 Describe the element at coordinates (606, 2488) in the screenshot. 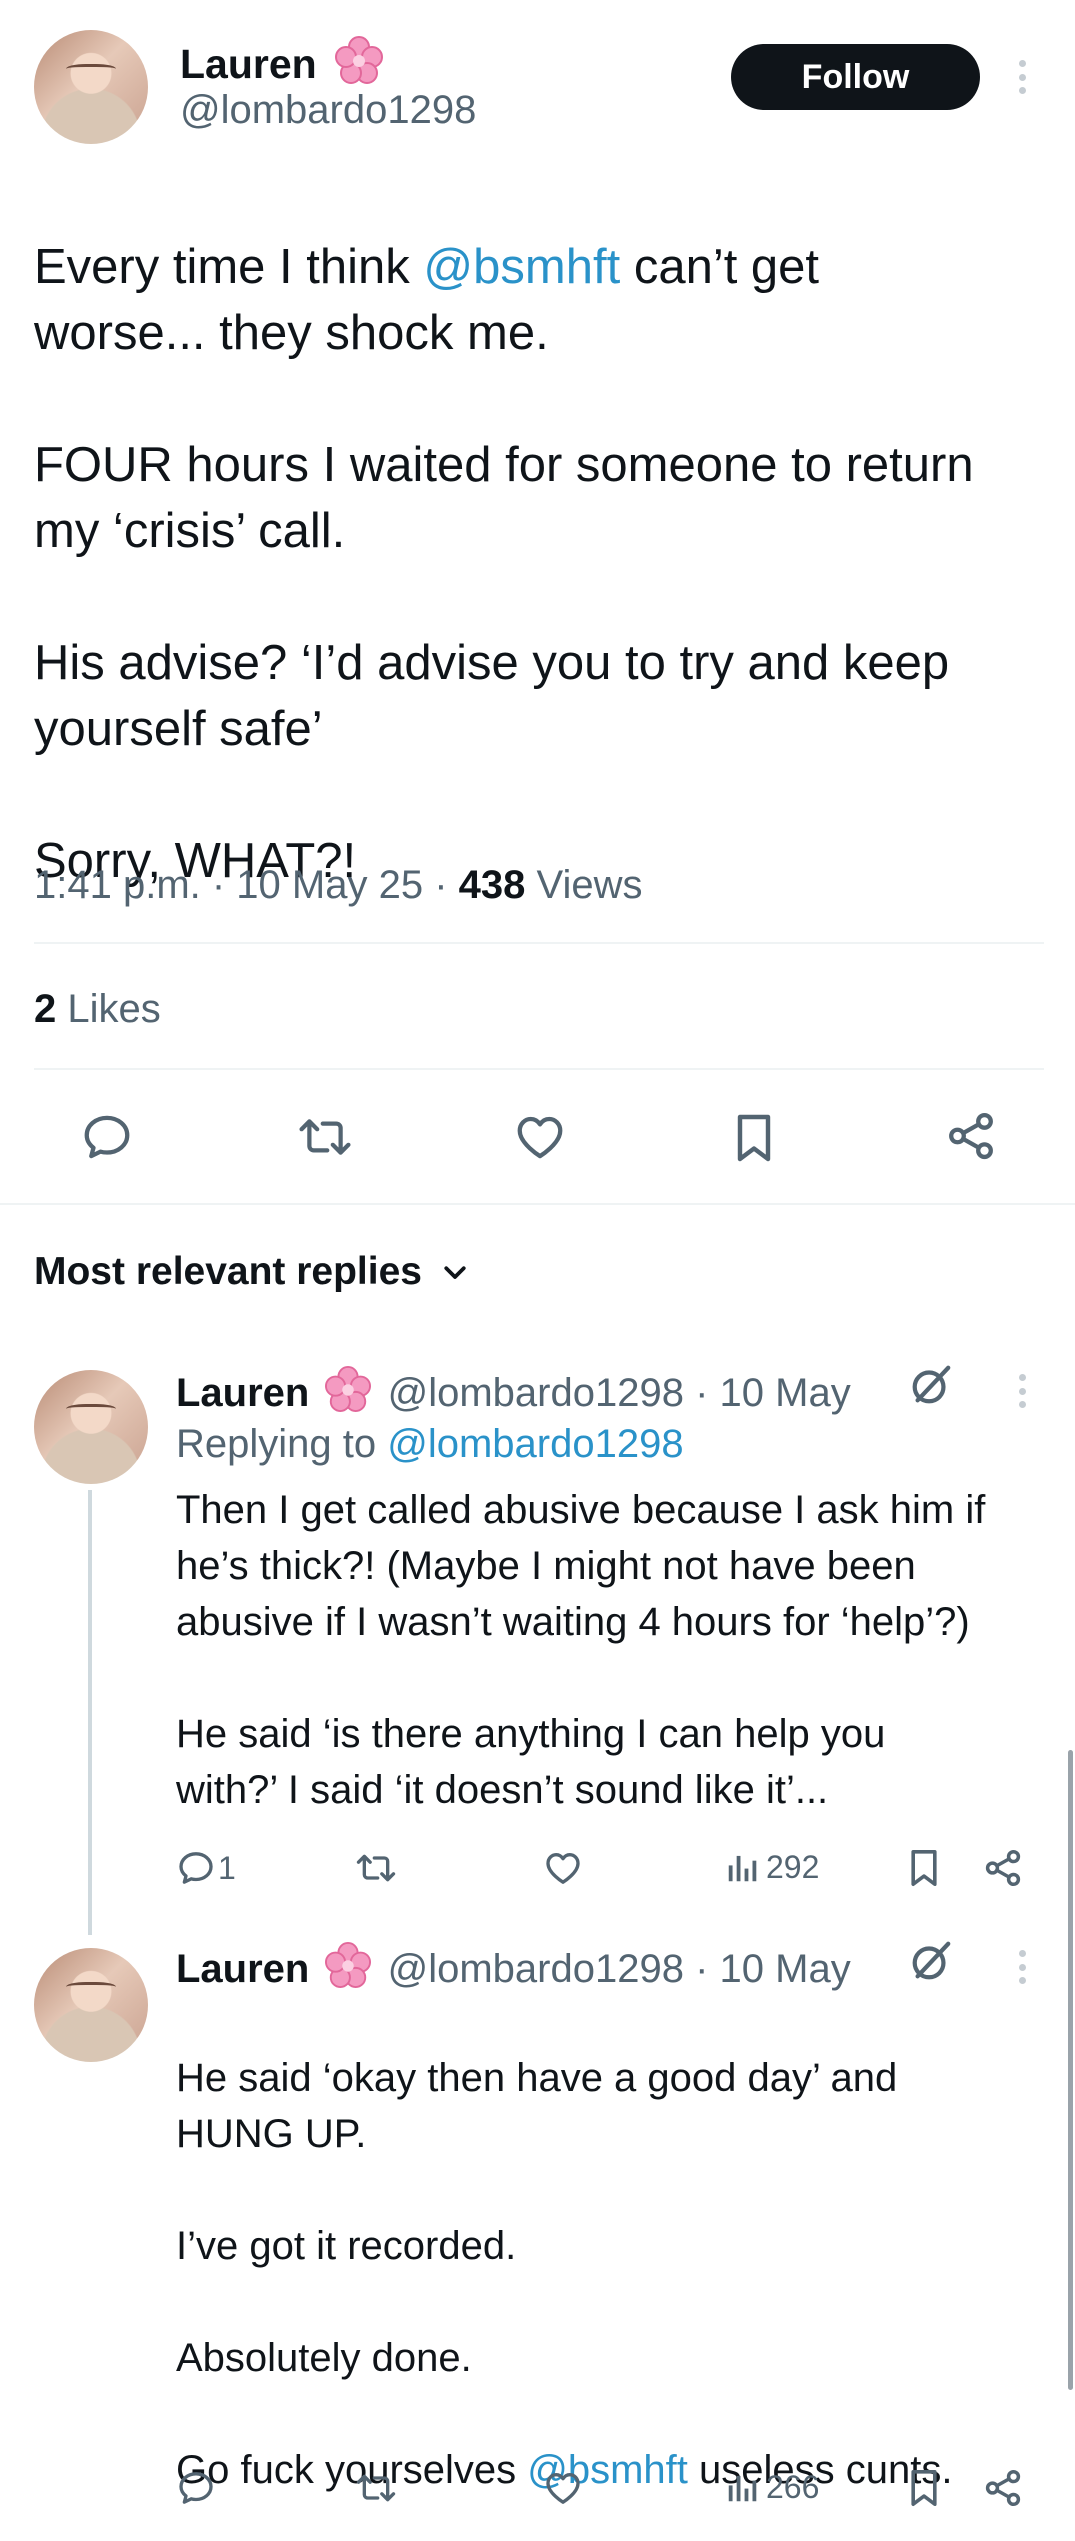

I see `reply-action-bar: 266` at that location.